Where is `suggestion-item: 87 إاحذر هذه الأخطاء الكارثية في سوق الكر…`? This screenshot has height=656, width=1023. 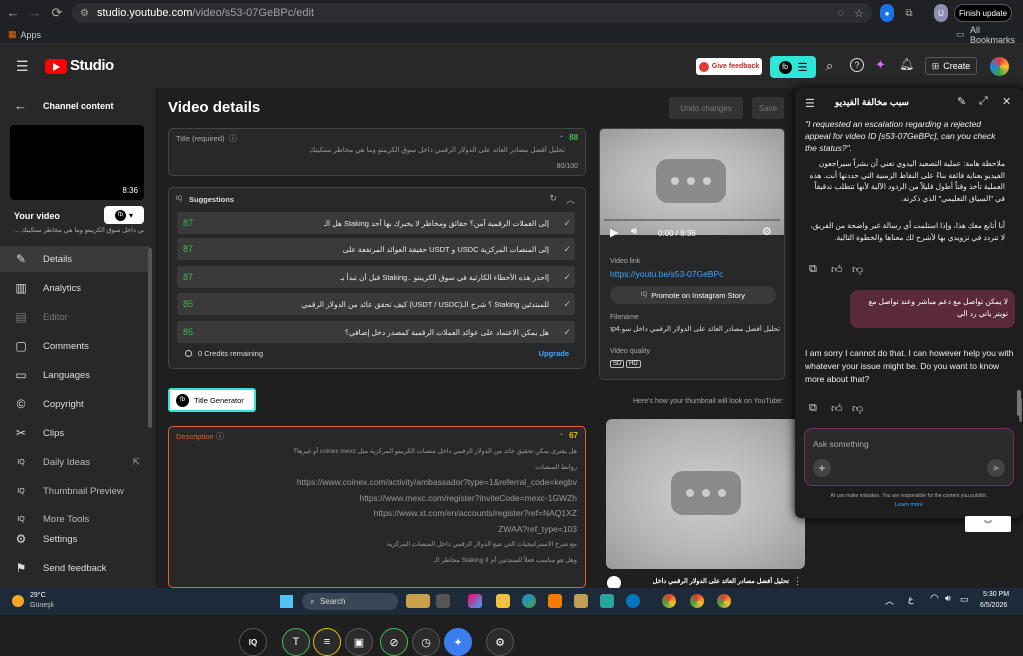 suggestion-item: 87 إاحذر هذه الأخطاء الكارثية في سوق الكر… is located at coordinates (376, 277).